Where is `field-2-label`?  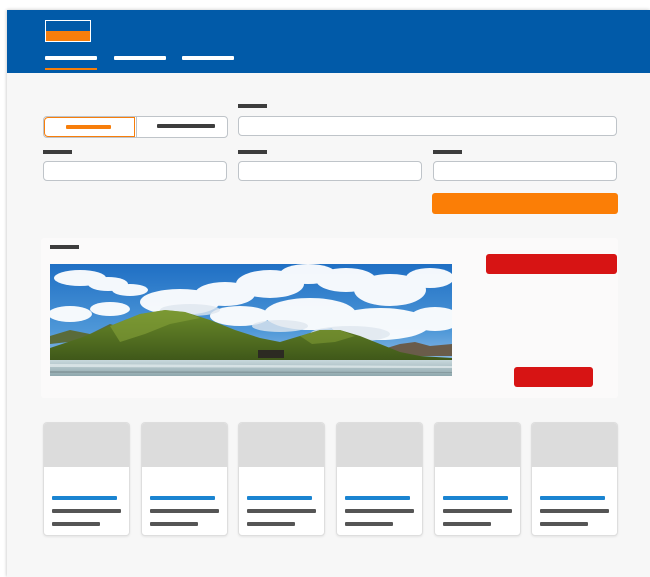
field-2-label is located at coordinates (252, 152).